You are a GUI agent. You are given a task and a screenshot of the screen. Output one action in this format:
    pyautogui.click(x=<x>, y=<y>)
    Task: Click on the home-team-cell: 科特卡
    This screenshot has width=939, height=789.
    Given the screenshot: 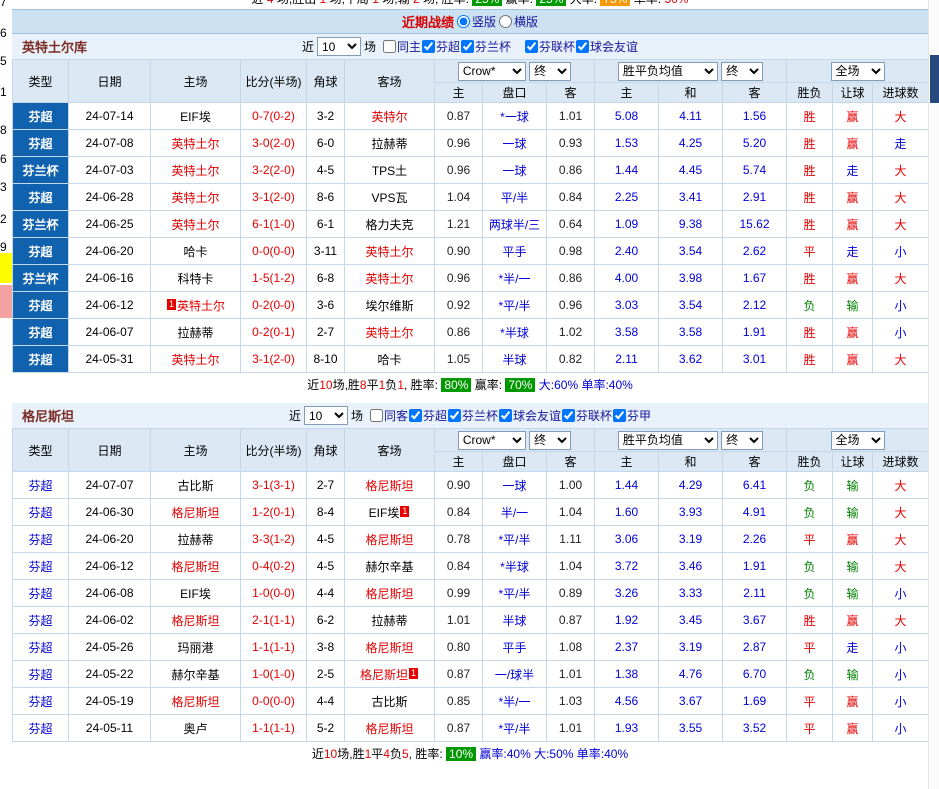 What is the action you would take?
    pyautogui.click(x=195, y=278)
    